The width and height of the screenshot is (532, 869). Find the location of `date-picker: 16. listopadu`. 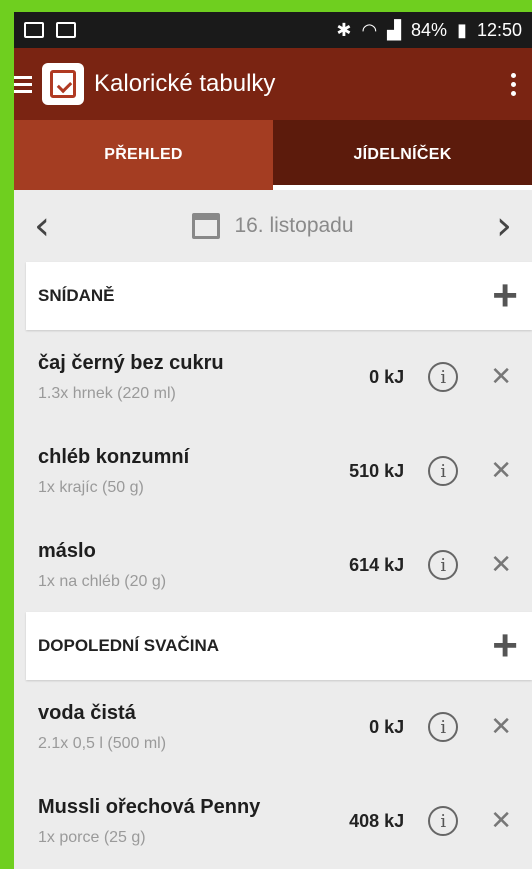

date-picker: 16. listopadu is located at coordinates (273, 226).